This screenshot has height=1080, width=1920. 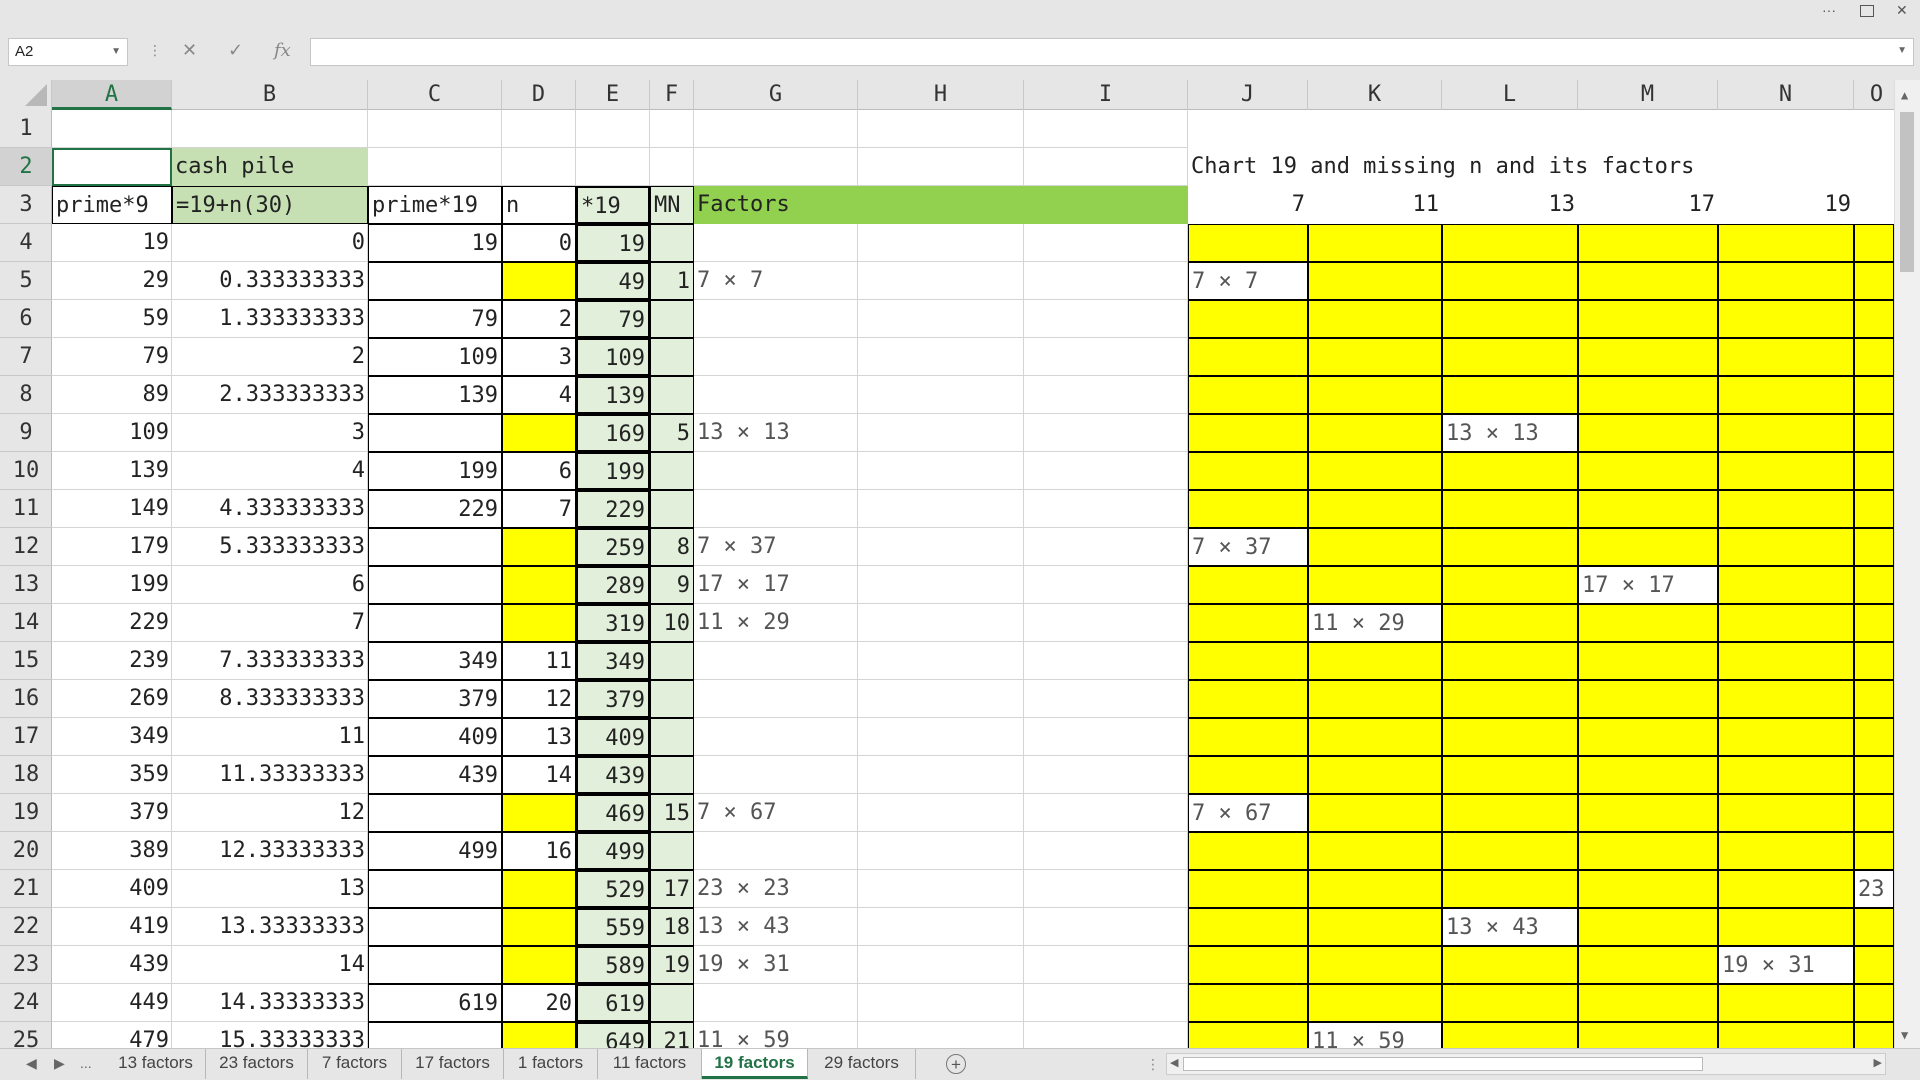 What do you see at coordinates (1648, 585) in the screenshot?
I see `chart-factor-cell: 17 × 17` at bounding box center [1648, 585].